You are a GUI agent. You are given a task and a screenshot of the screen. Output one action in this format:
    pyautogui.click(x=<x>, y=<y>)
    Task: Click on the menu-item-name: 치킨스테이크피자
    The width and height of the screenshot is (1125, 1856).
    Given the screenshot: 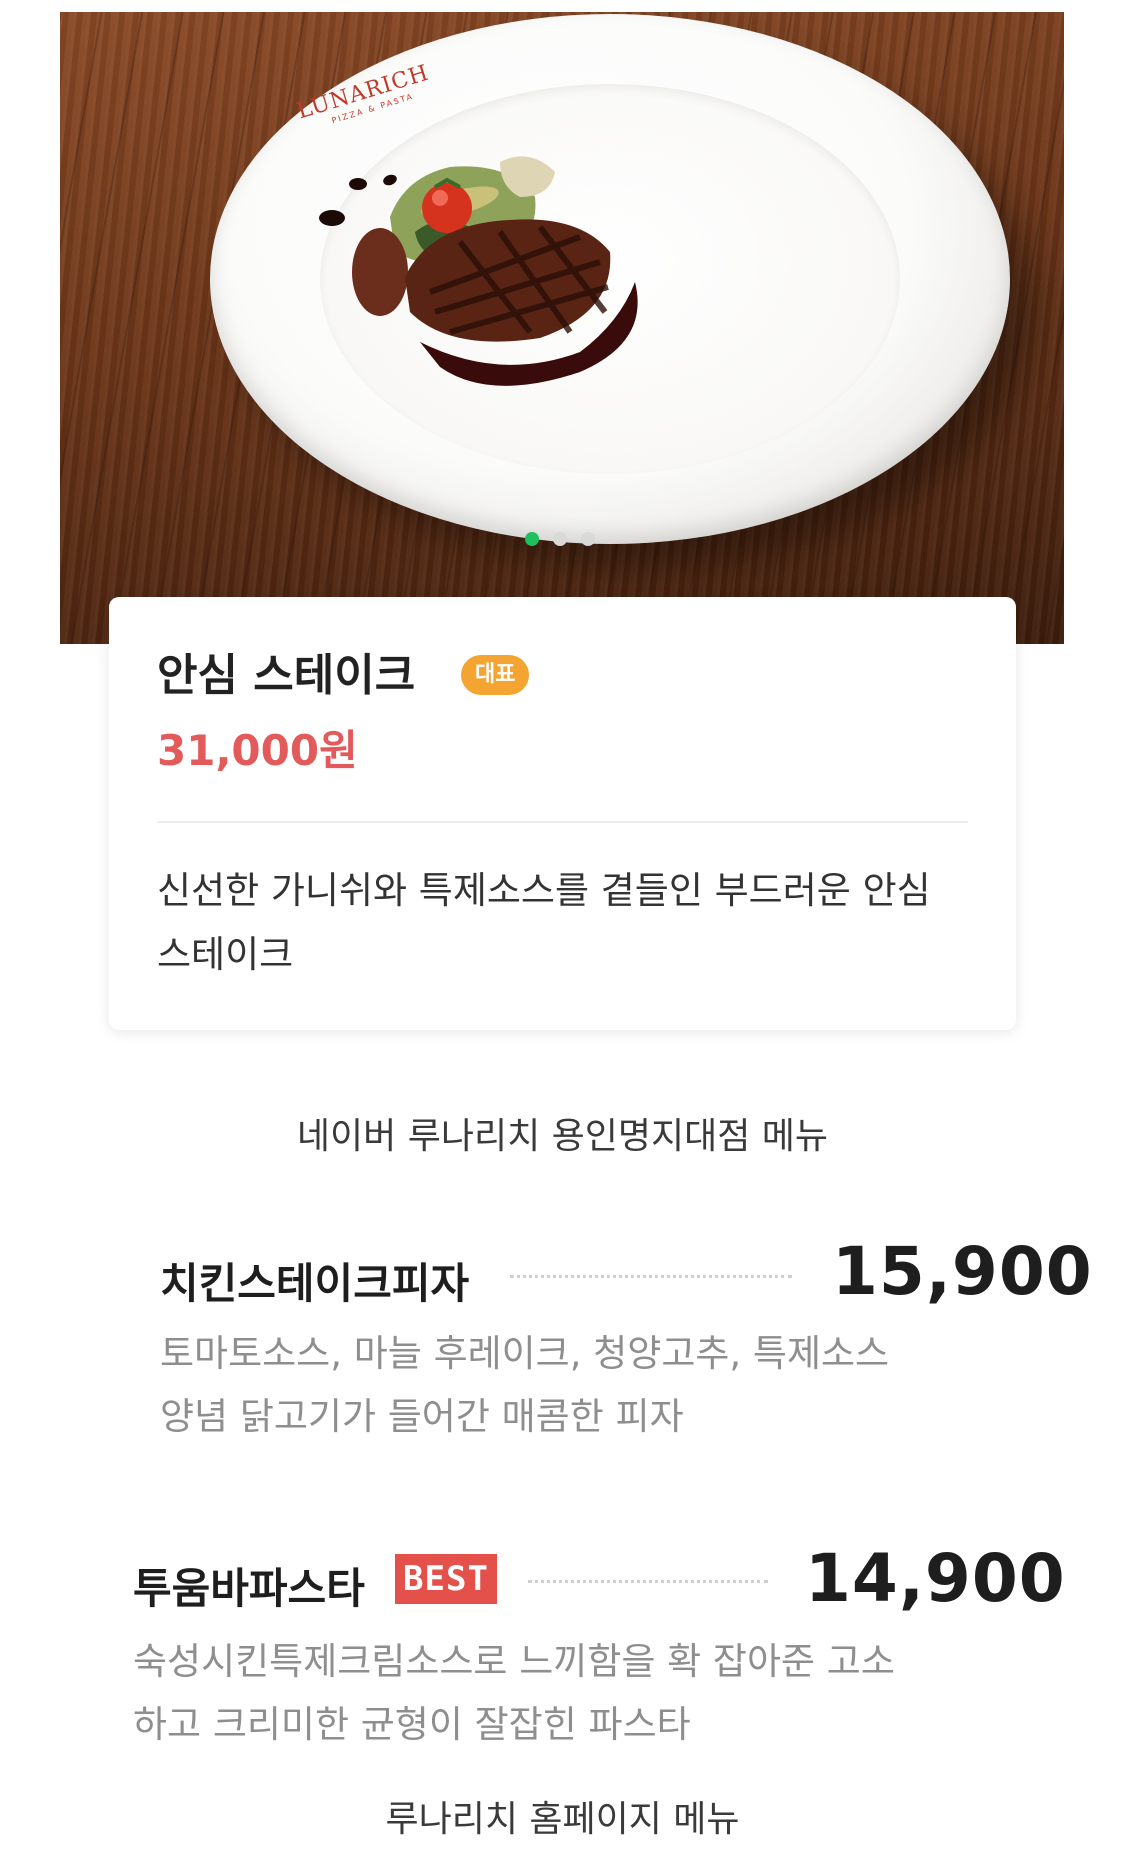 What is the action you would take?
    pyautogui.click(x=315, y=1283)
    